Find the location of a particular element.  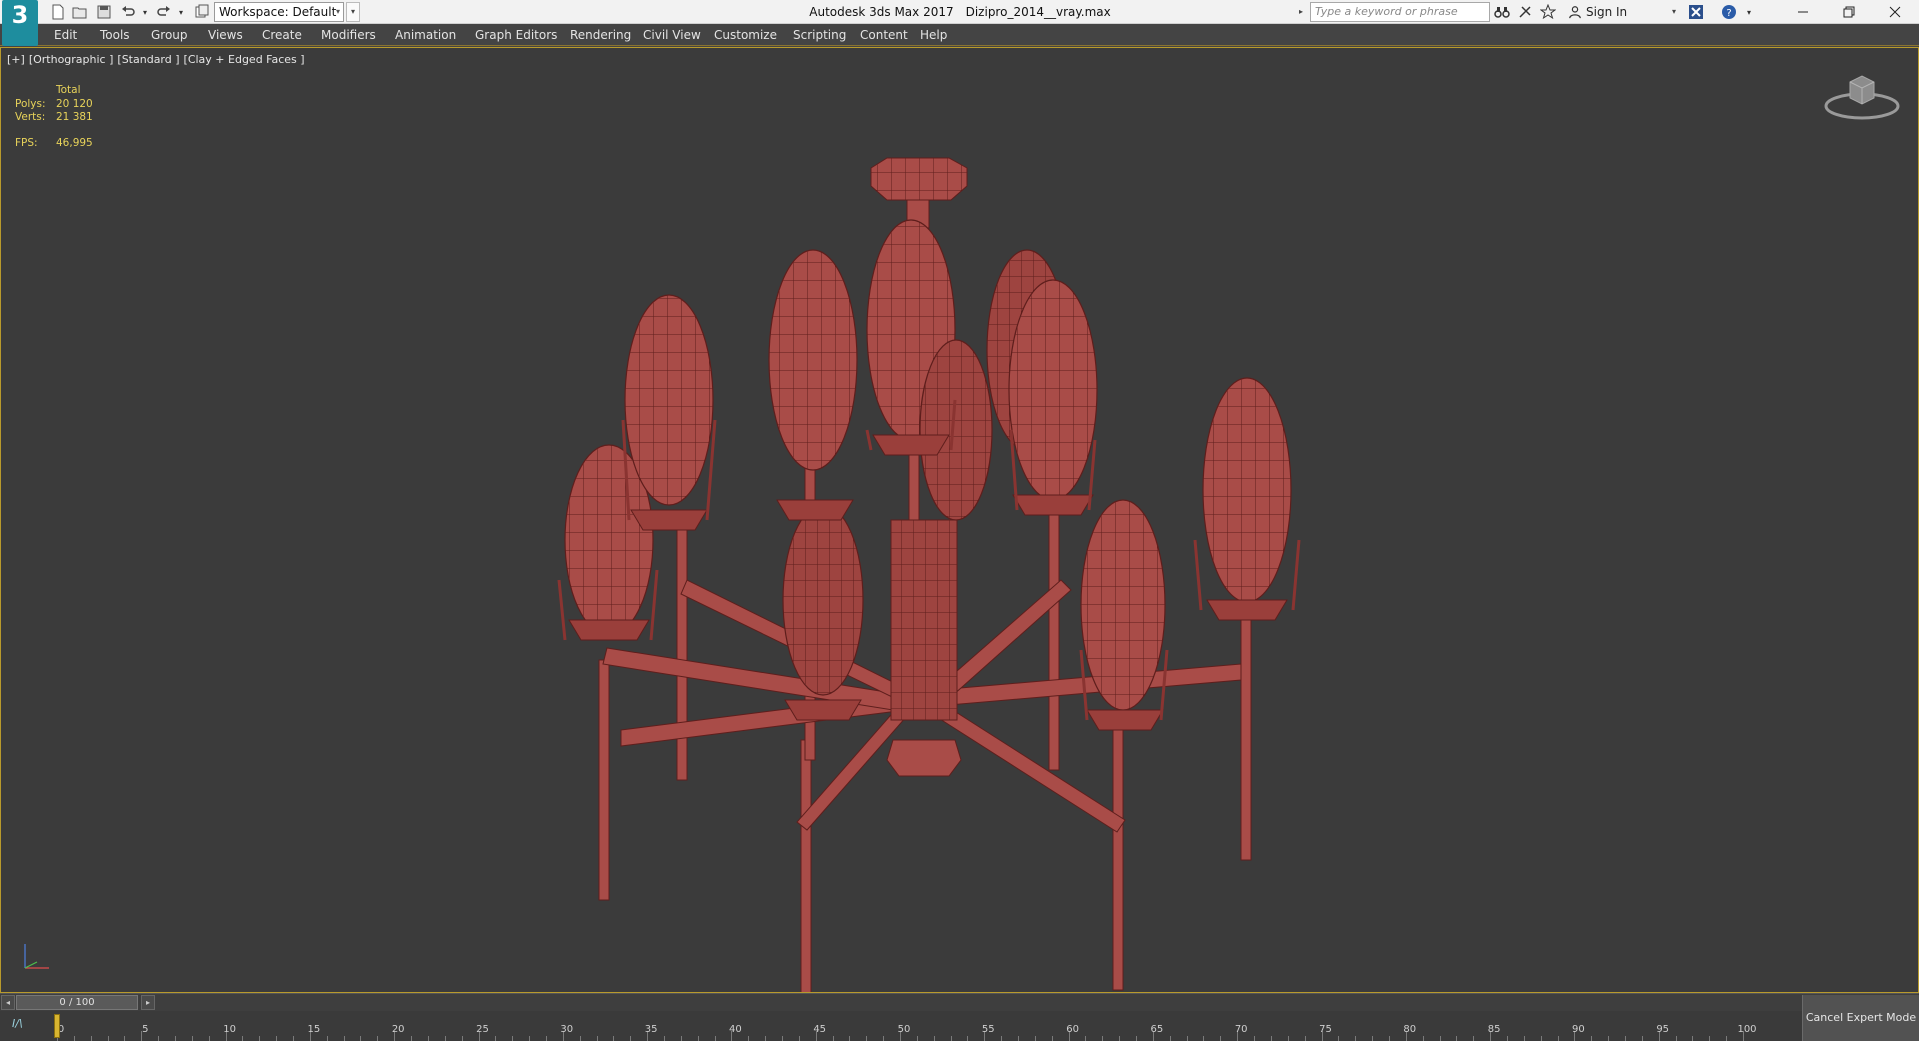

cancel-expert-mode-button: Cancel Expert Mode is located at coordinates (1860, 1018).